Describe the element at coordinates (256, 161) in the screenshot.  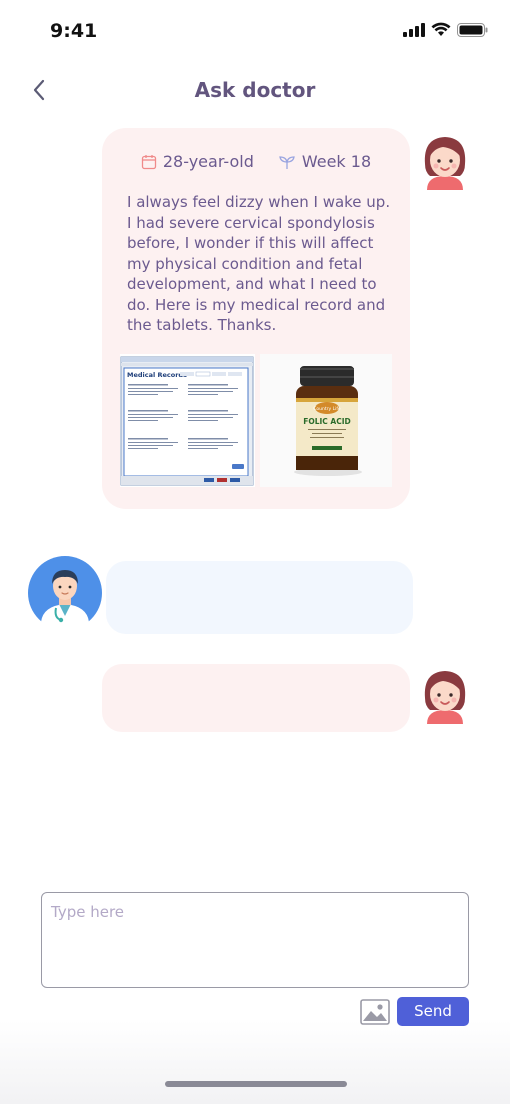
I see `patient-meta: 28-year-old Week 18` at that location.